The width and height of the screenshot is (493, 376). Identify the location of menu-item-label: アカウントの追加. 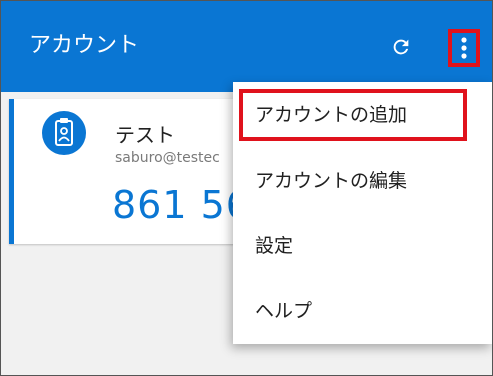
(331, 115).